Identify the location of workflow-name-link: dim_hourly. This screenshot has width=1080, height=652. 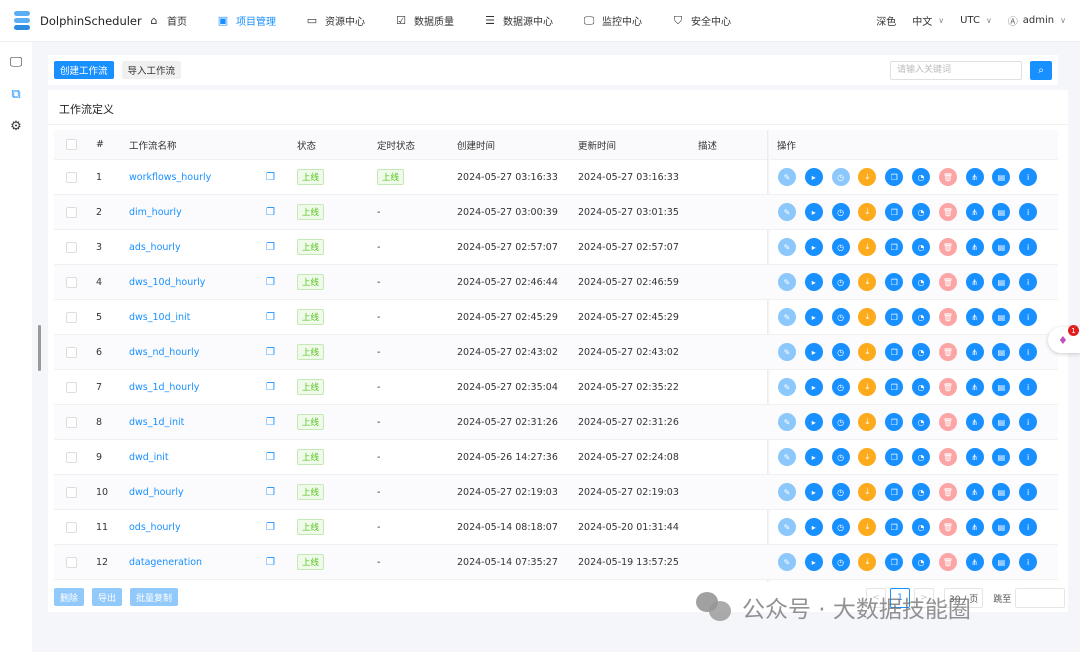
(155, 212).